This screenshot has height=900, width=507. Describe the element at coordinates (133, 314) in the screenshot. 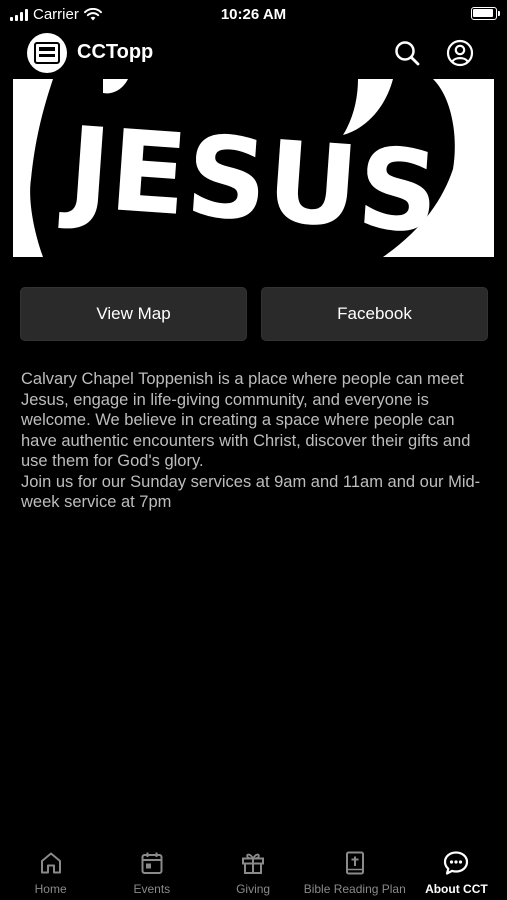

I see `view-map-button: View Map` at that location.